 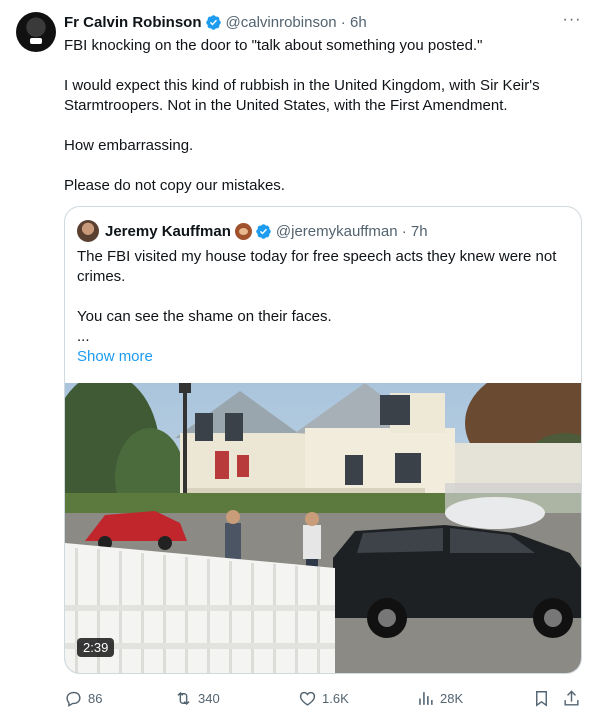 I want to click on like-count: 1.6K, so click(x=335, y=698).